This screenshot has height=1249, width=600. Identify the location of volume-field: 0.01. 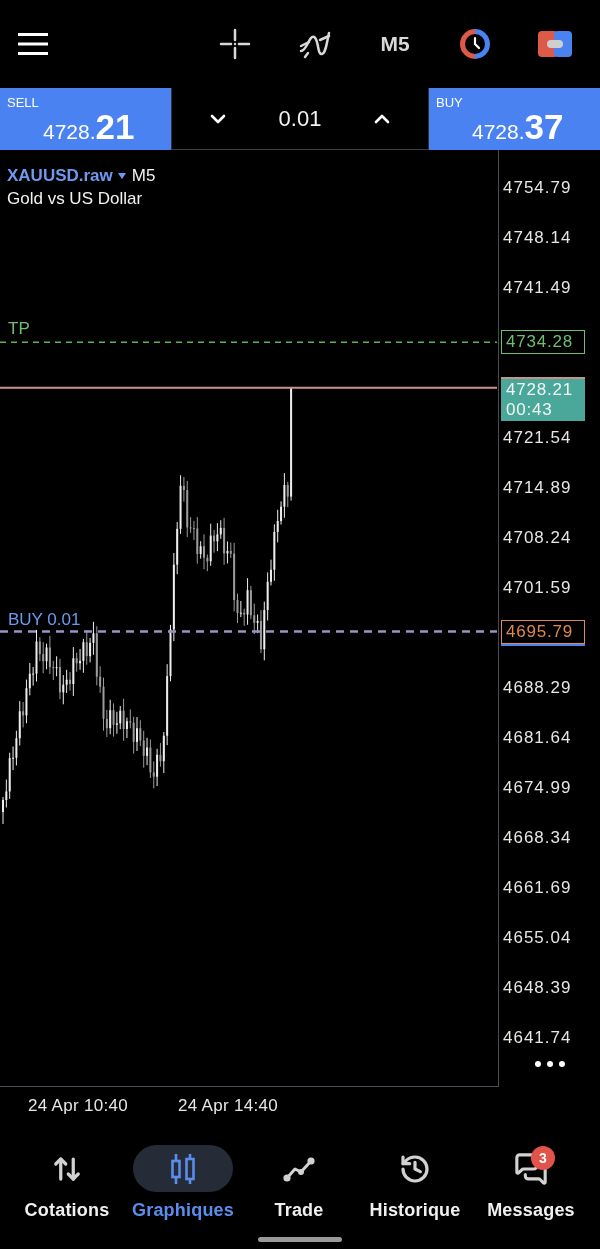
(300, 118).